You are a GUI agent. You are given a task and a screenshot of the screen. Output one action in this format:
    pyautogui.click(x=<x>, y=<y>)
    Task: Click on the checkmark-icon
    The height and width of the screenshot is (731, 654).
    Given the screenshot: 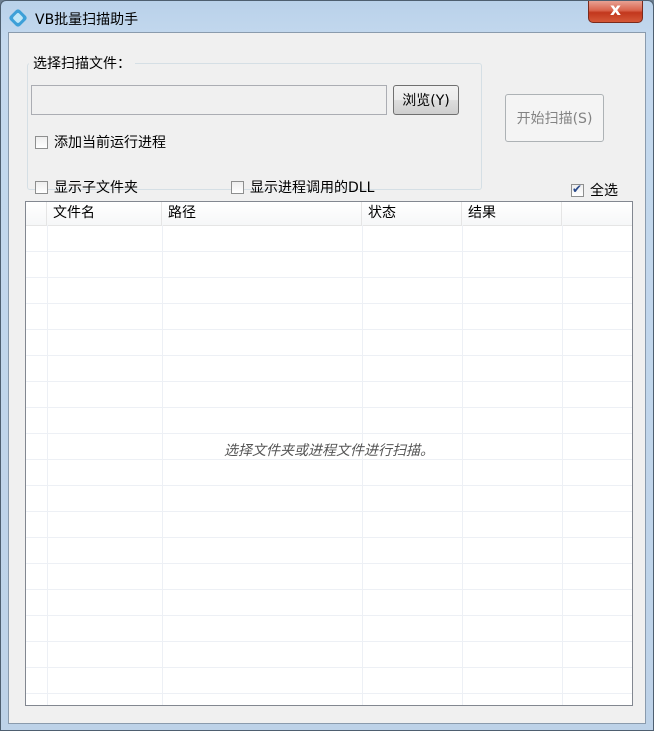 What is the action you would take?
    pyautogui.click(x=577, y=189)
    